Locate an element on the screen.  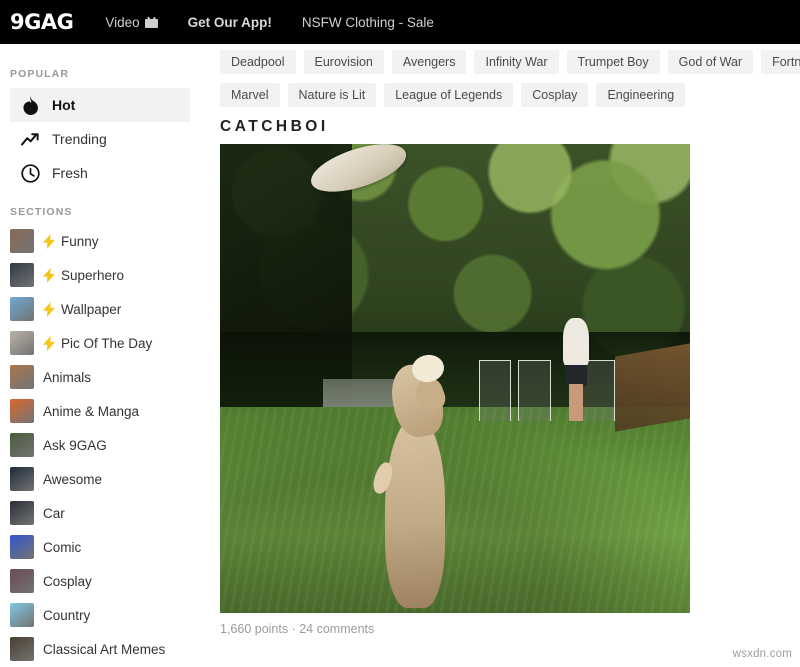
sidebar-item-fresh: Fresh is located at coordinates (100, 173).